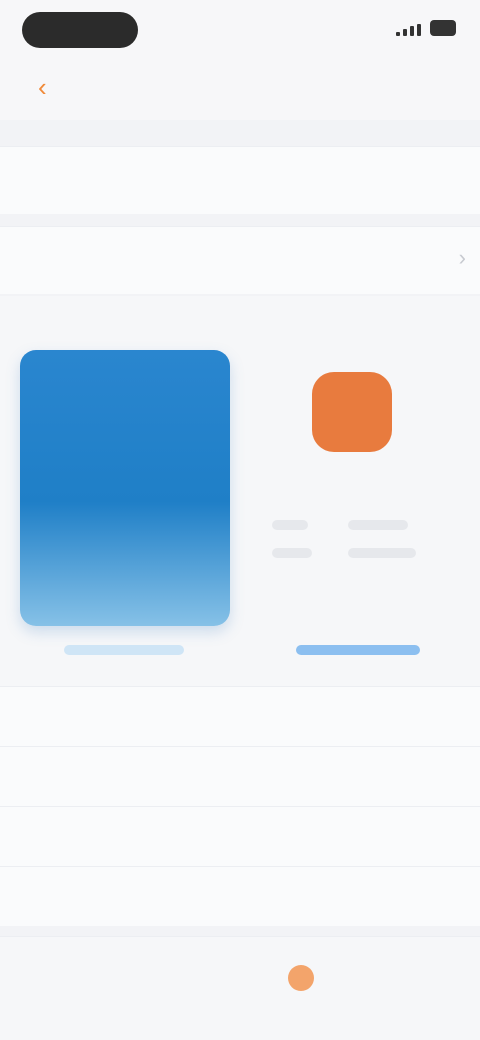  What do you see at coordinates (358, 650) in the screenshot?
I see `right-option-link` at bounding box center [358, 650].